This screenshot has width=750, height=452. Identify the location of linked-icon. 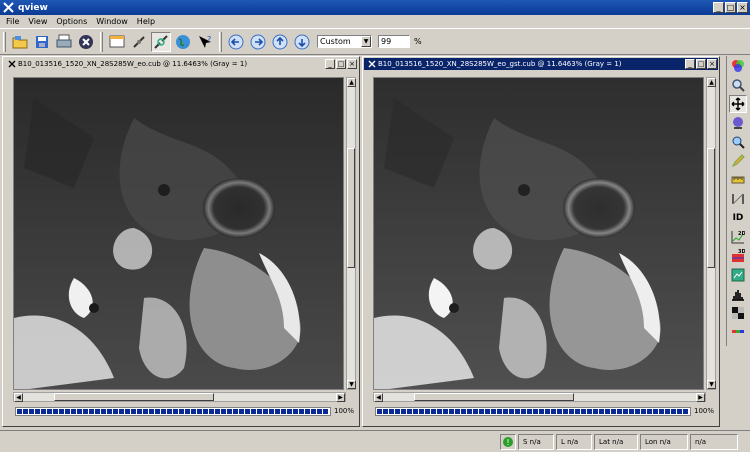
(161, 41).